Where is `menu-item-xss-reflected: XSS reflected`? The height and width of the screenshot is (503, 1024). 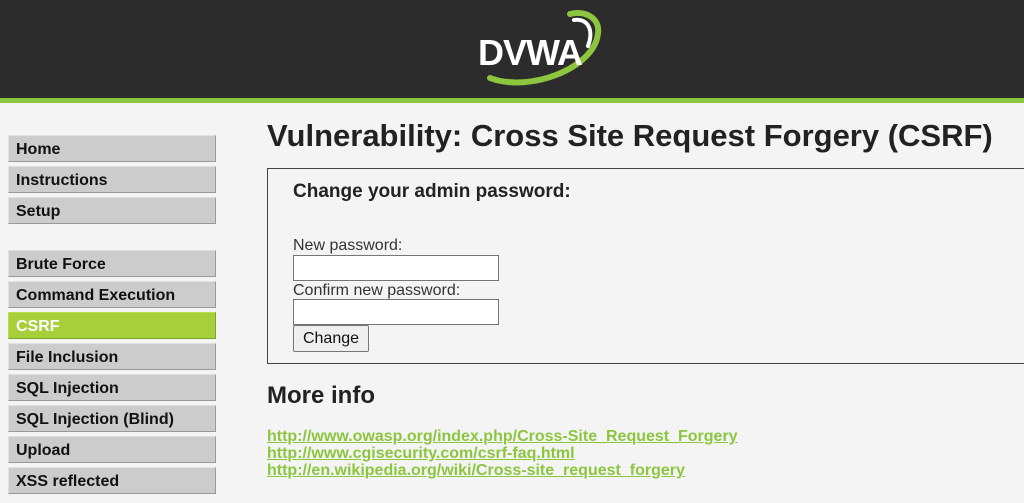
menu-item-xss-reflected: XSS reflected is located at coordinates (112, 480).